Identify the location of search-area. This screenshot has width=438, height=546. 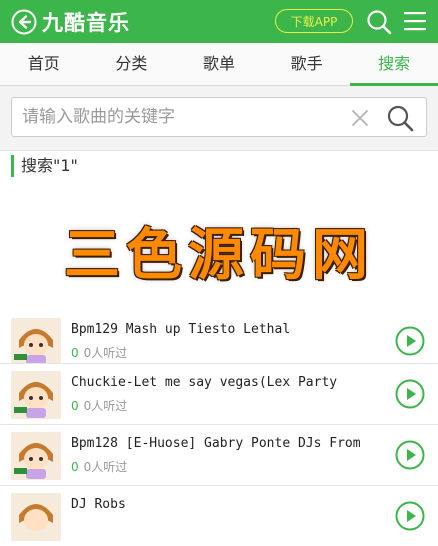
(219, 118).